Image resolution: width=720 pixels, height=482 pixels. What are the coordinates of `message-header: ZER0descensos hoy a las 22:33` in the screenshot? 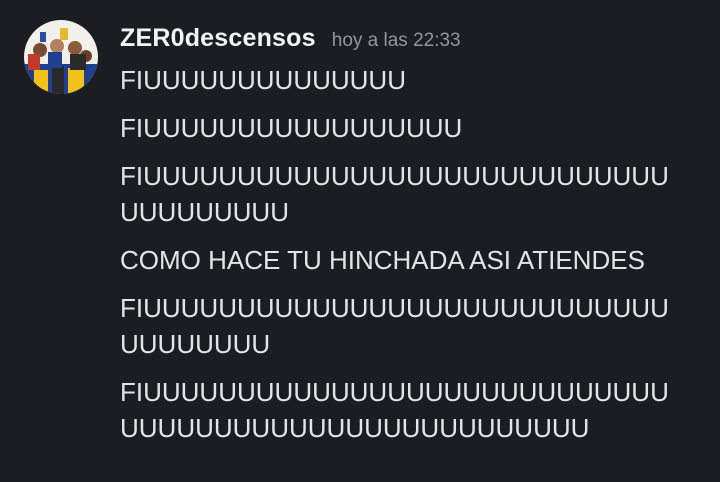 It's located at (290, 41).